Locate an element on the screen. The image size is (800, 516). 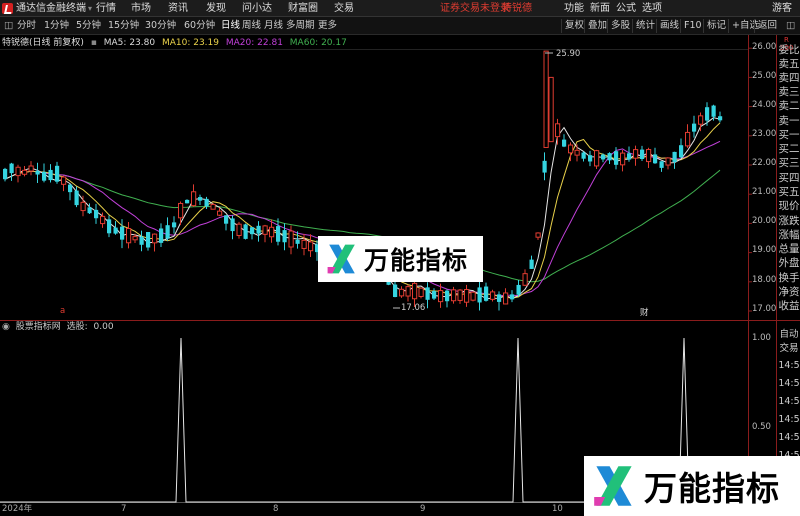
menu-shichang: 市场 is located at coordinates (141, 8).